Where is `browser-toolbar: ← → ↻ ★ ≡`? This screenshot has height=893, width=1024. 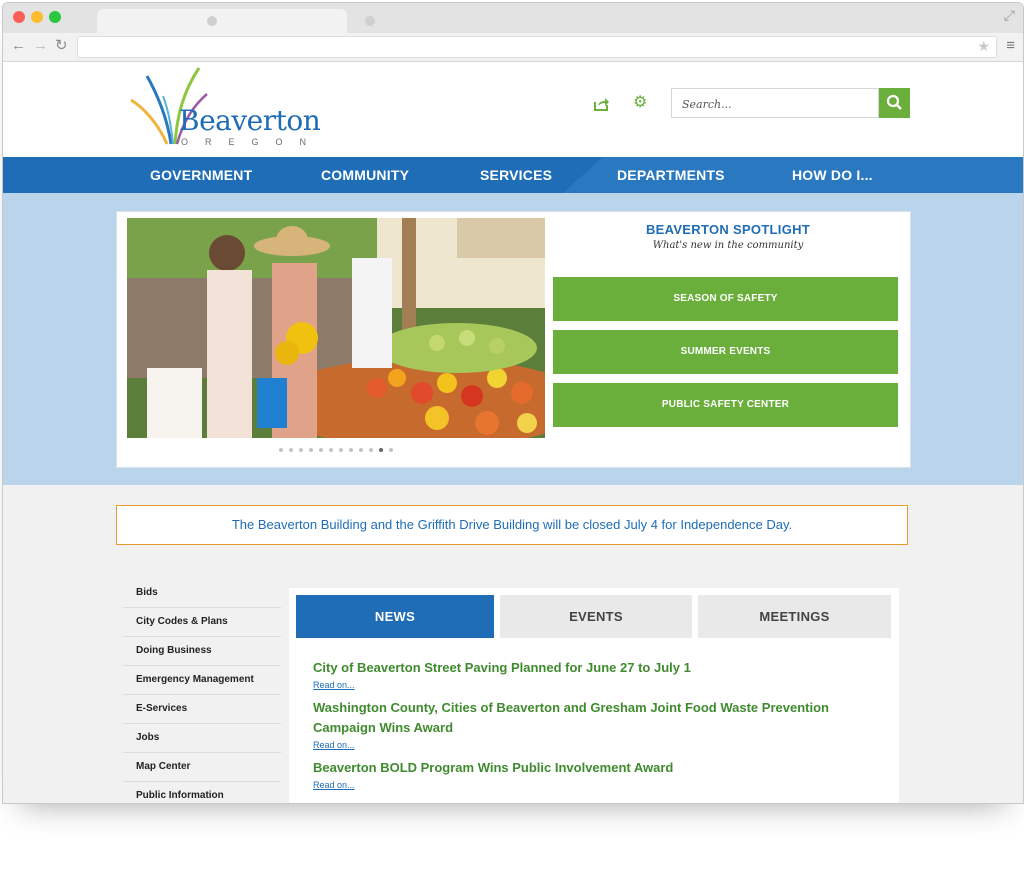
browser-toolbar: ← → ↻ ★ ≡ is located at coordinates (513, 47).